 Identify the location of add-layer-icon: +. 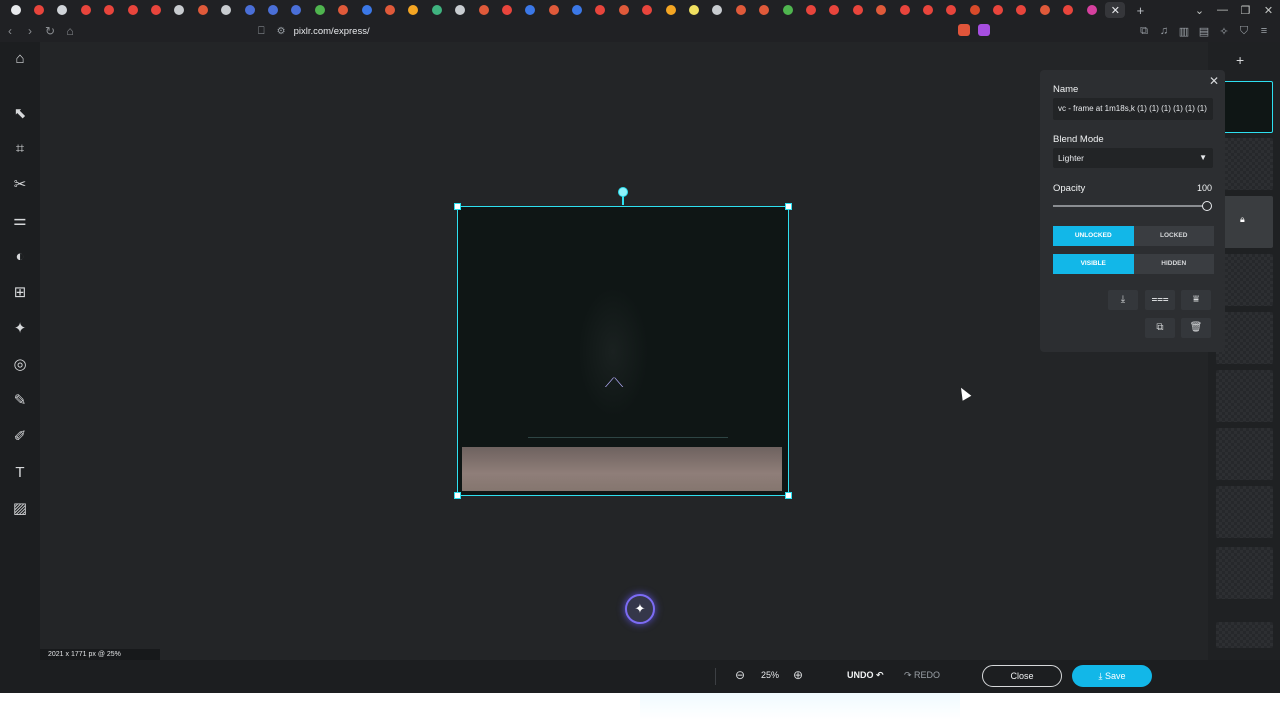
(1240, 60).